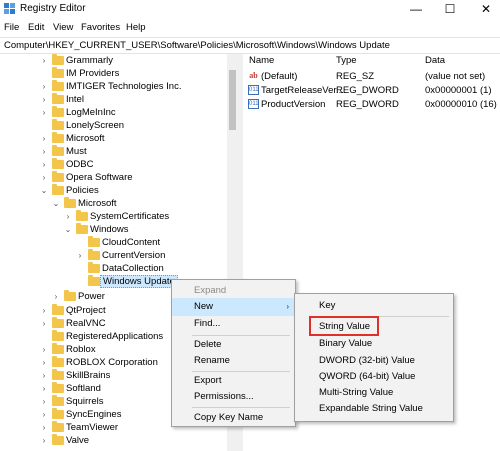 This screenshot has width=500, height=451. I want to click on tree-item-cloudcontent: CloudContent, so click(113, 242).